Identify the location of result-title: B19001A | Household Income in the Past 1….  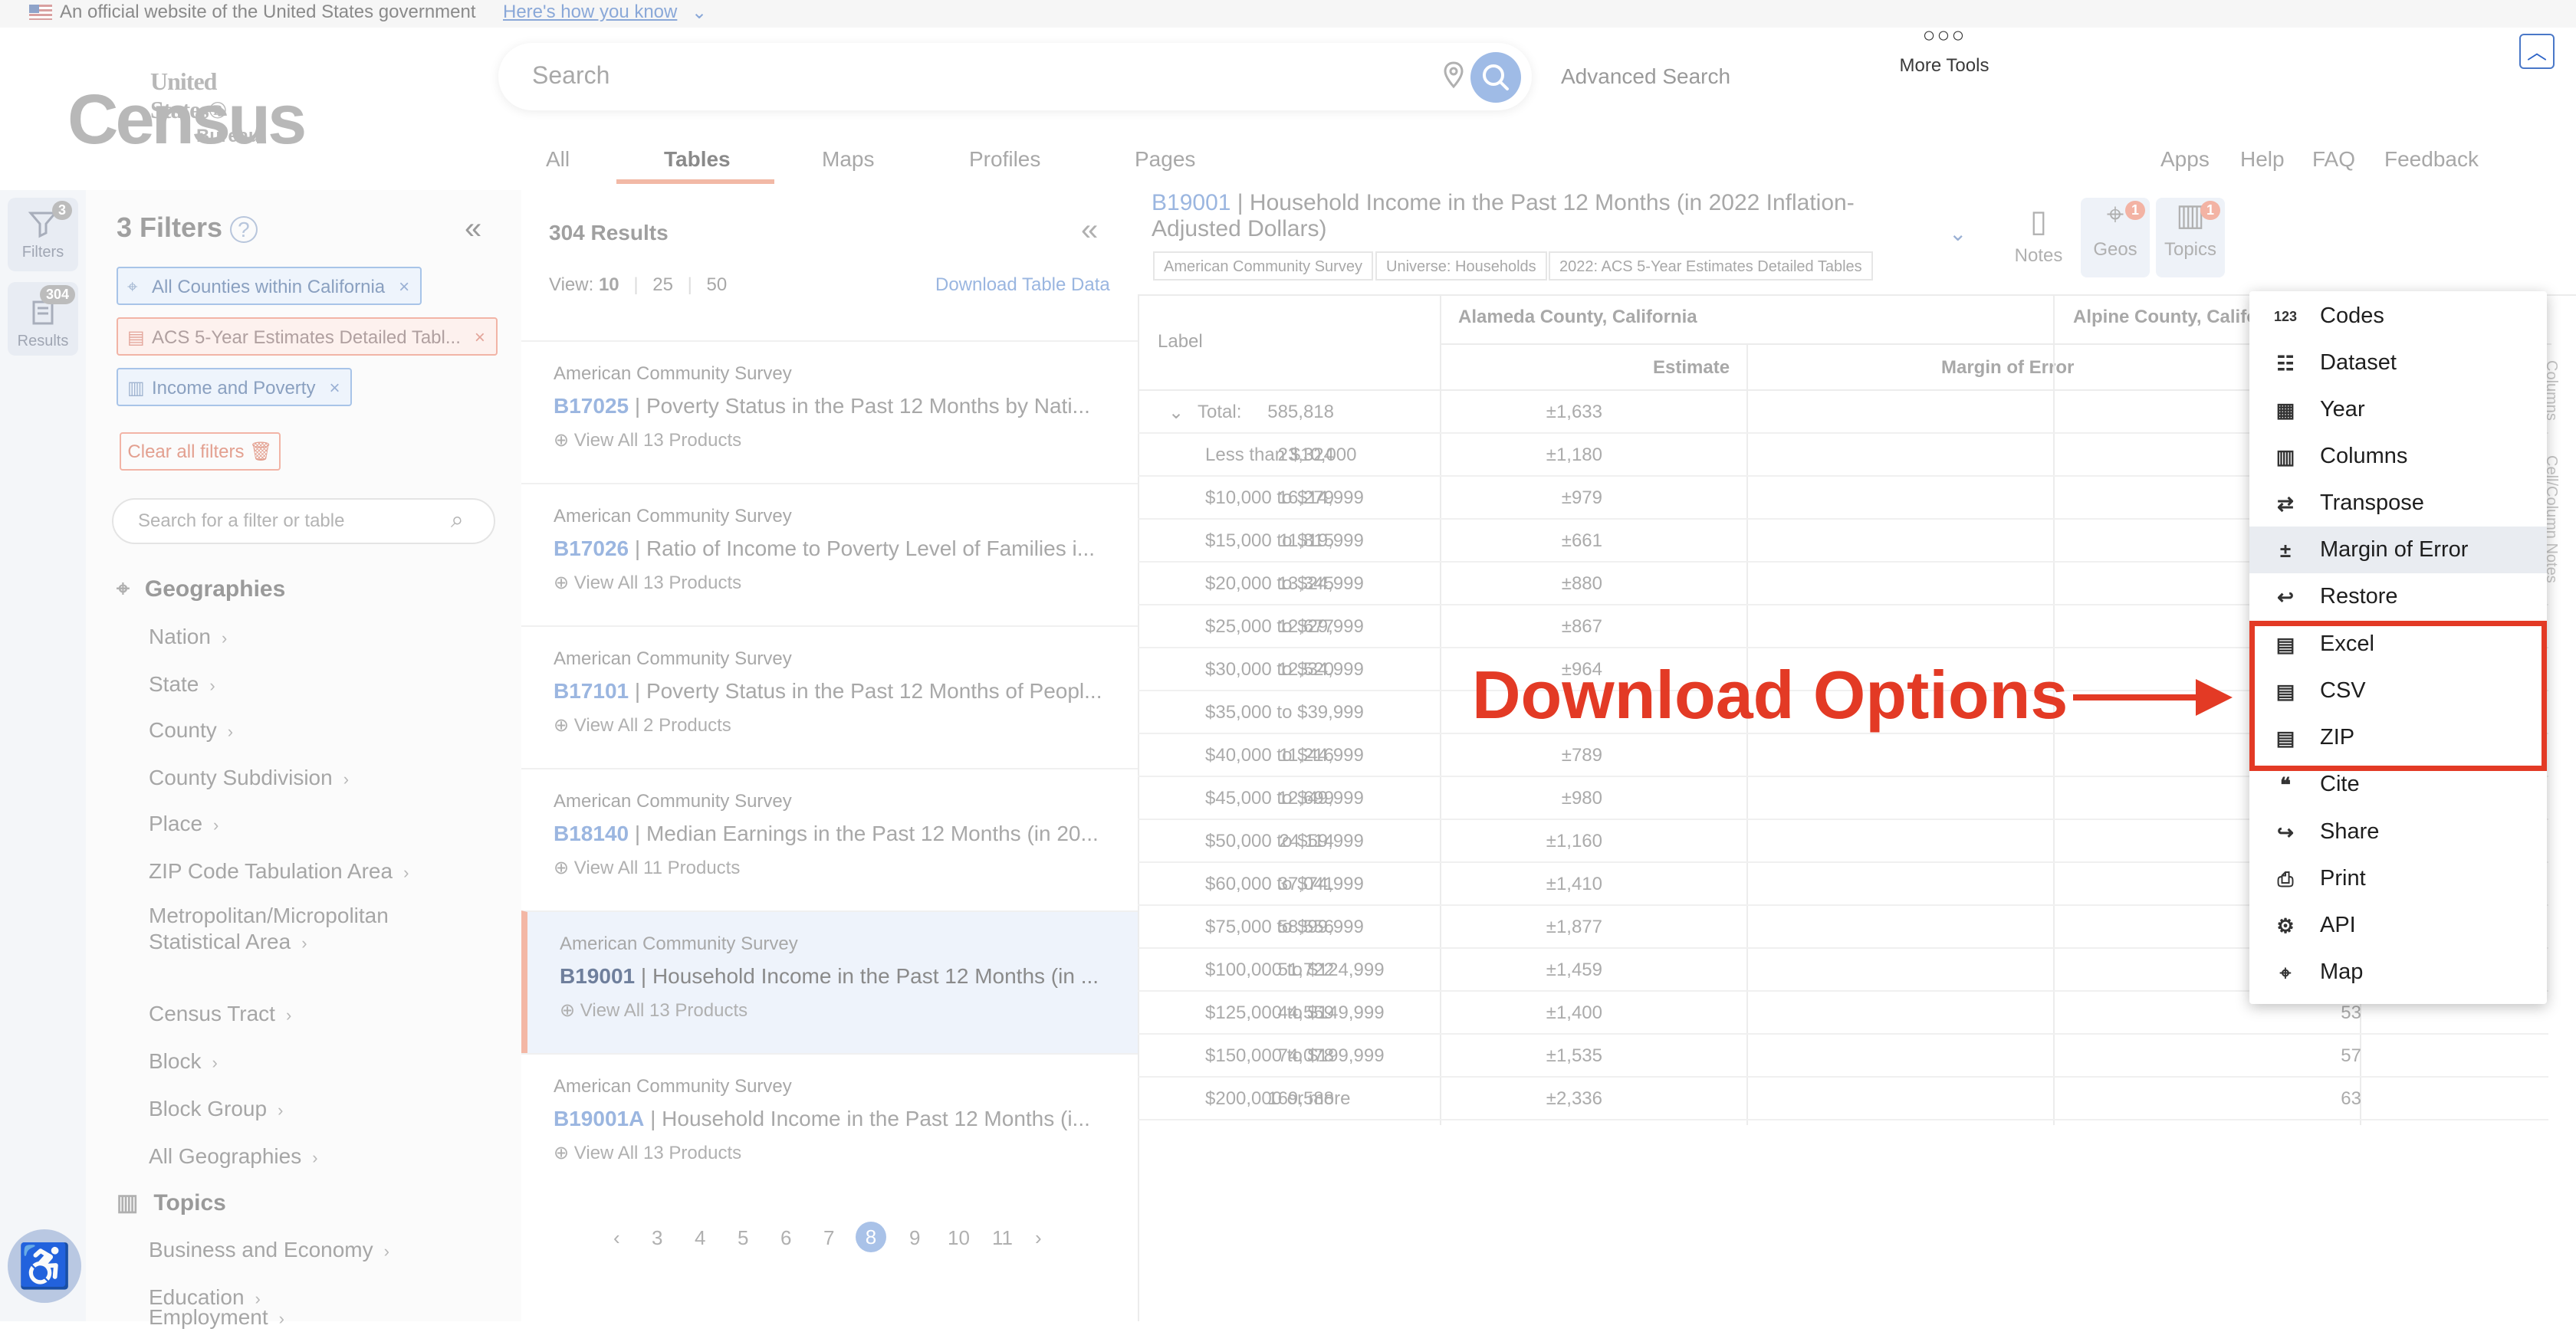
(837, 1119).